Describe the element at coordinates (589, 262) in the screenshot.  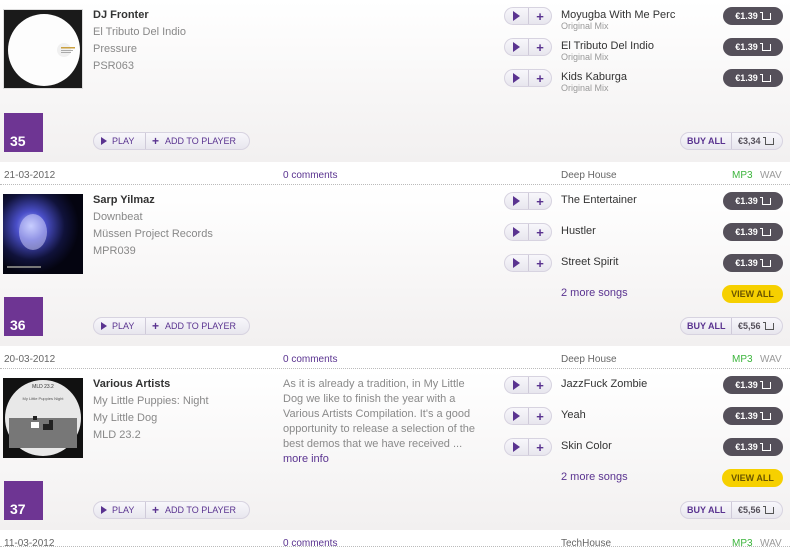
I see `track-title: Street Spirit` at that location.